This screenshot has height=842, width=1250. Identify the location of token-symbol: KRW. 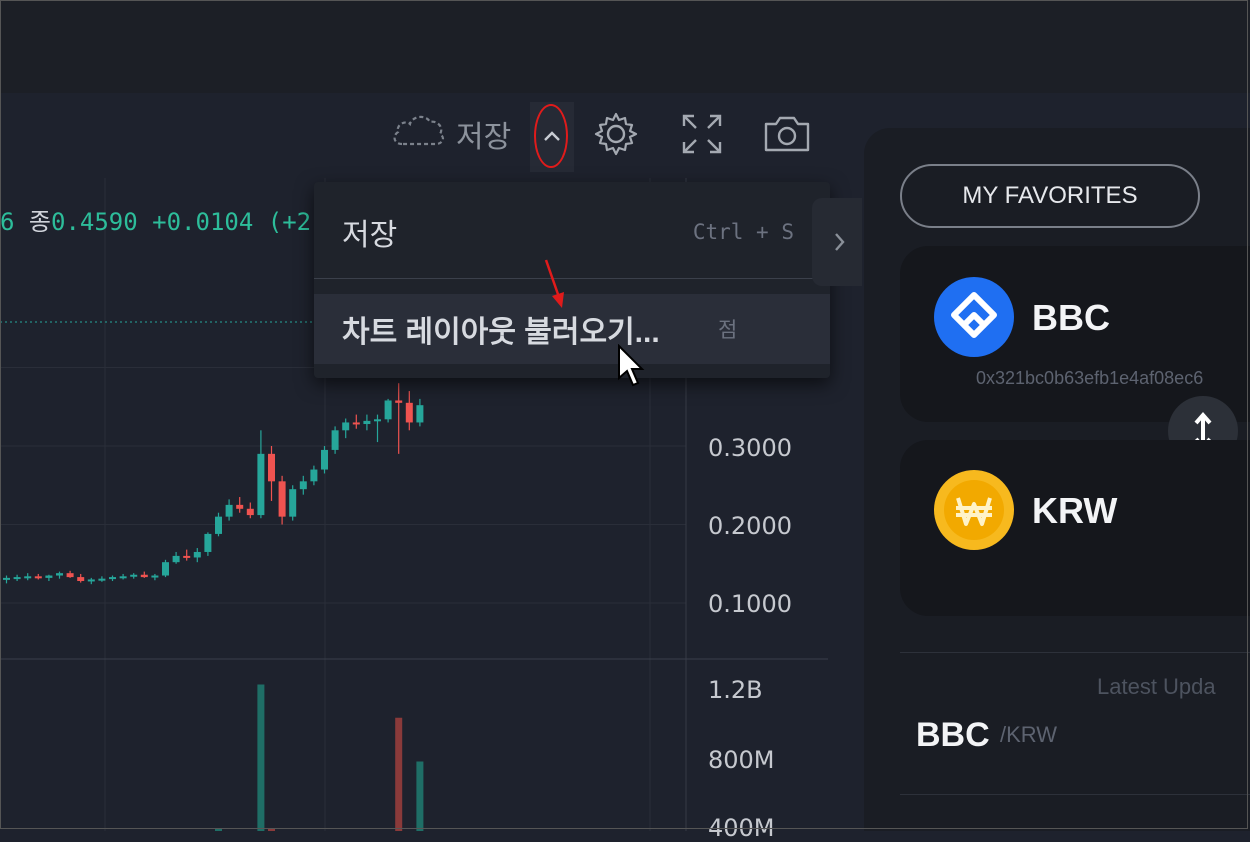
(1075, 510).